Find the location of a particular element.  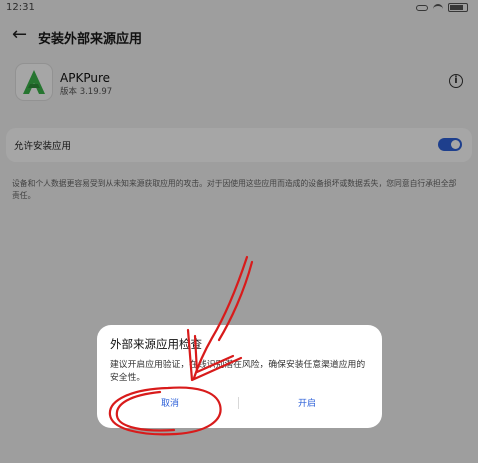

cancel-button: 取消 is located at coordinates (170, 403).